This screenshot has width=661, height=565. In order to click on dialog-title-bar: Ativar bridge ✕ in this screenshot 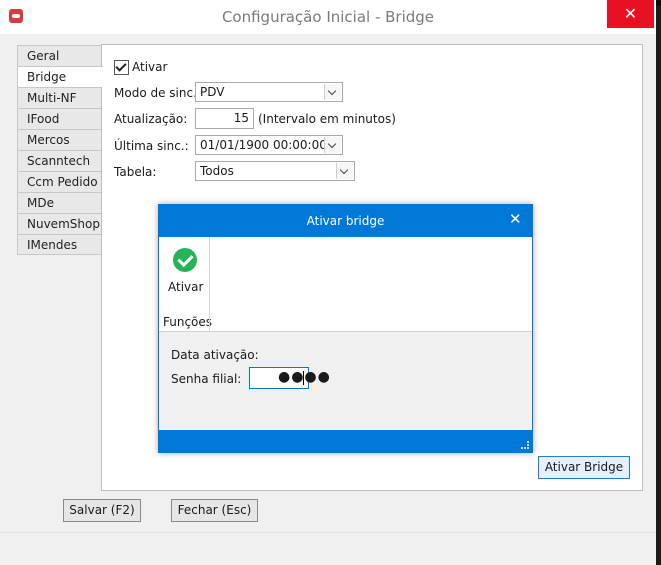, I will do `click(345, 221)`.